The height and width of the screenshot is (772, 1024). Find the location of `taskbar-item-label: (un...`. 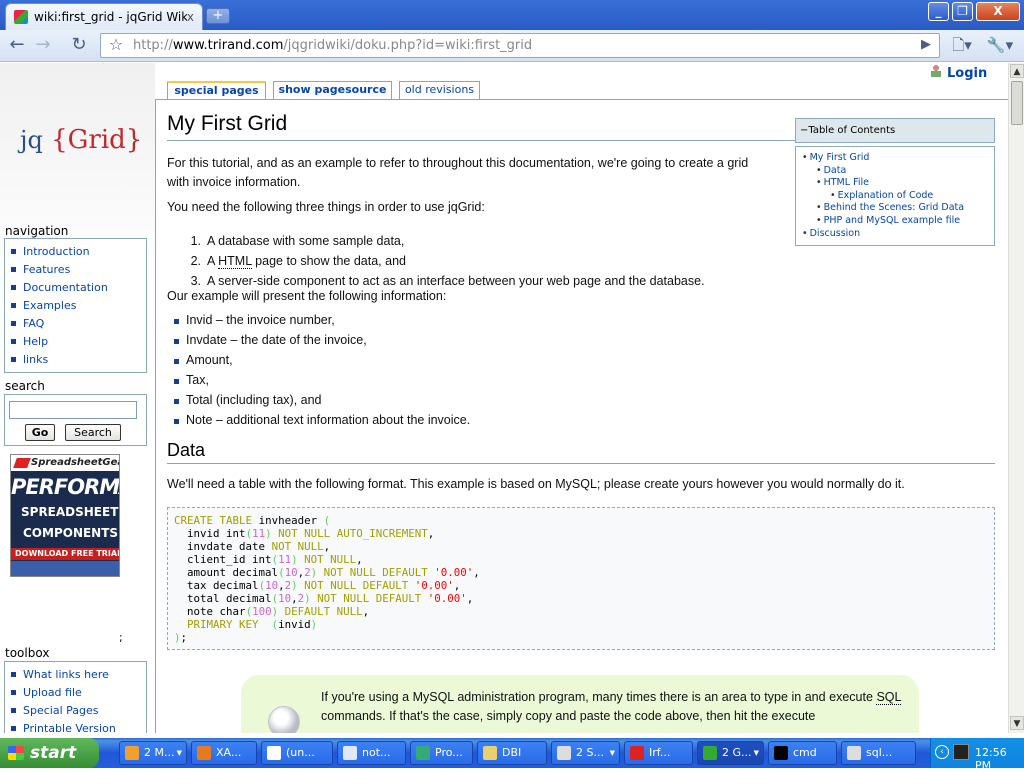

taskbar-item-label: (un... is located at coordinates (300, 752).